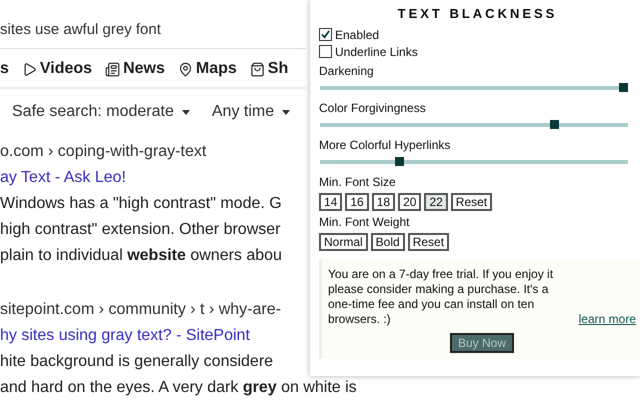 The width and height of the screenshot is (640, 400). Describe the element at coordinates (207, 69) in the screenshot. I see `nav-tab: Maps` at that location.